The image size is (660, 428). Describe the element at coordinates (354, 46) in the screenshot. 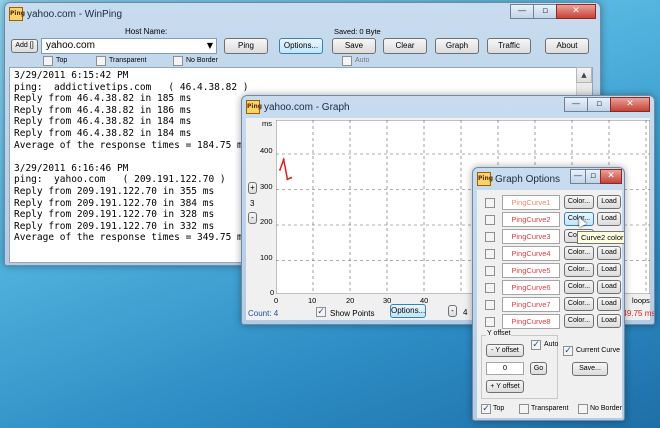

I see `save-button: Save` at that location.